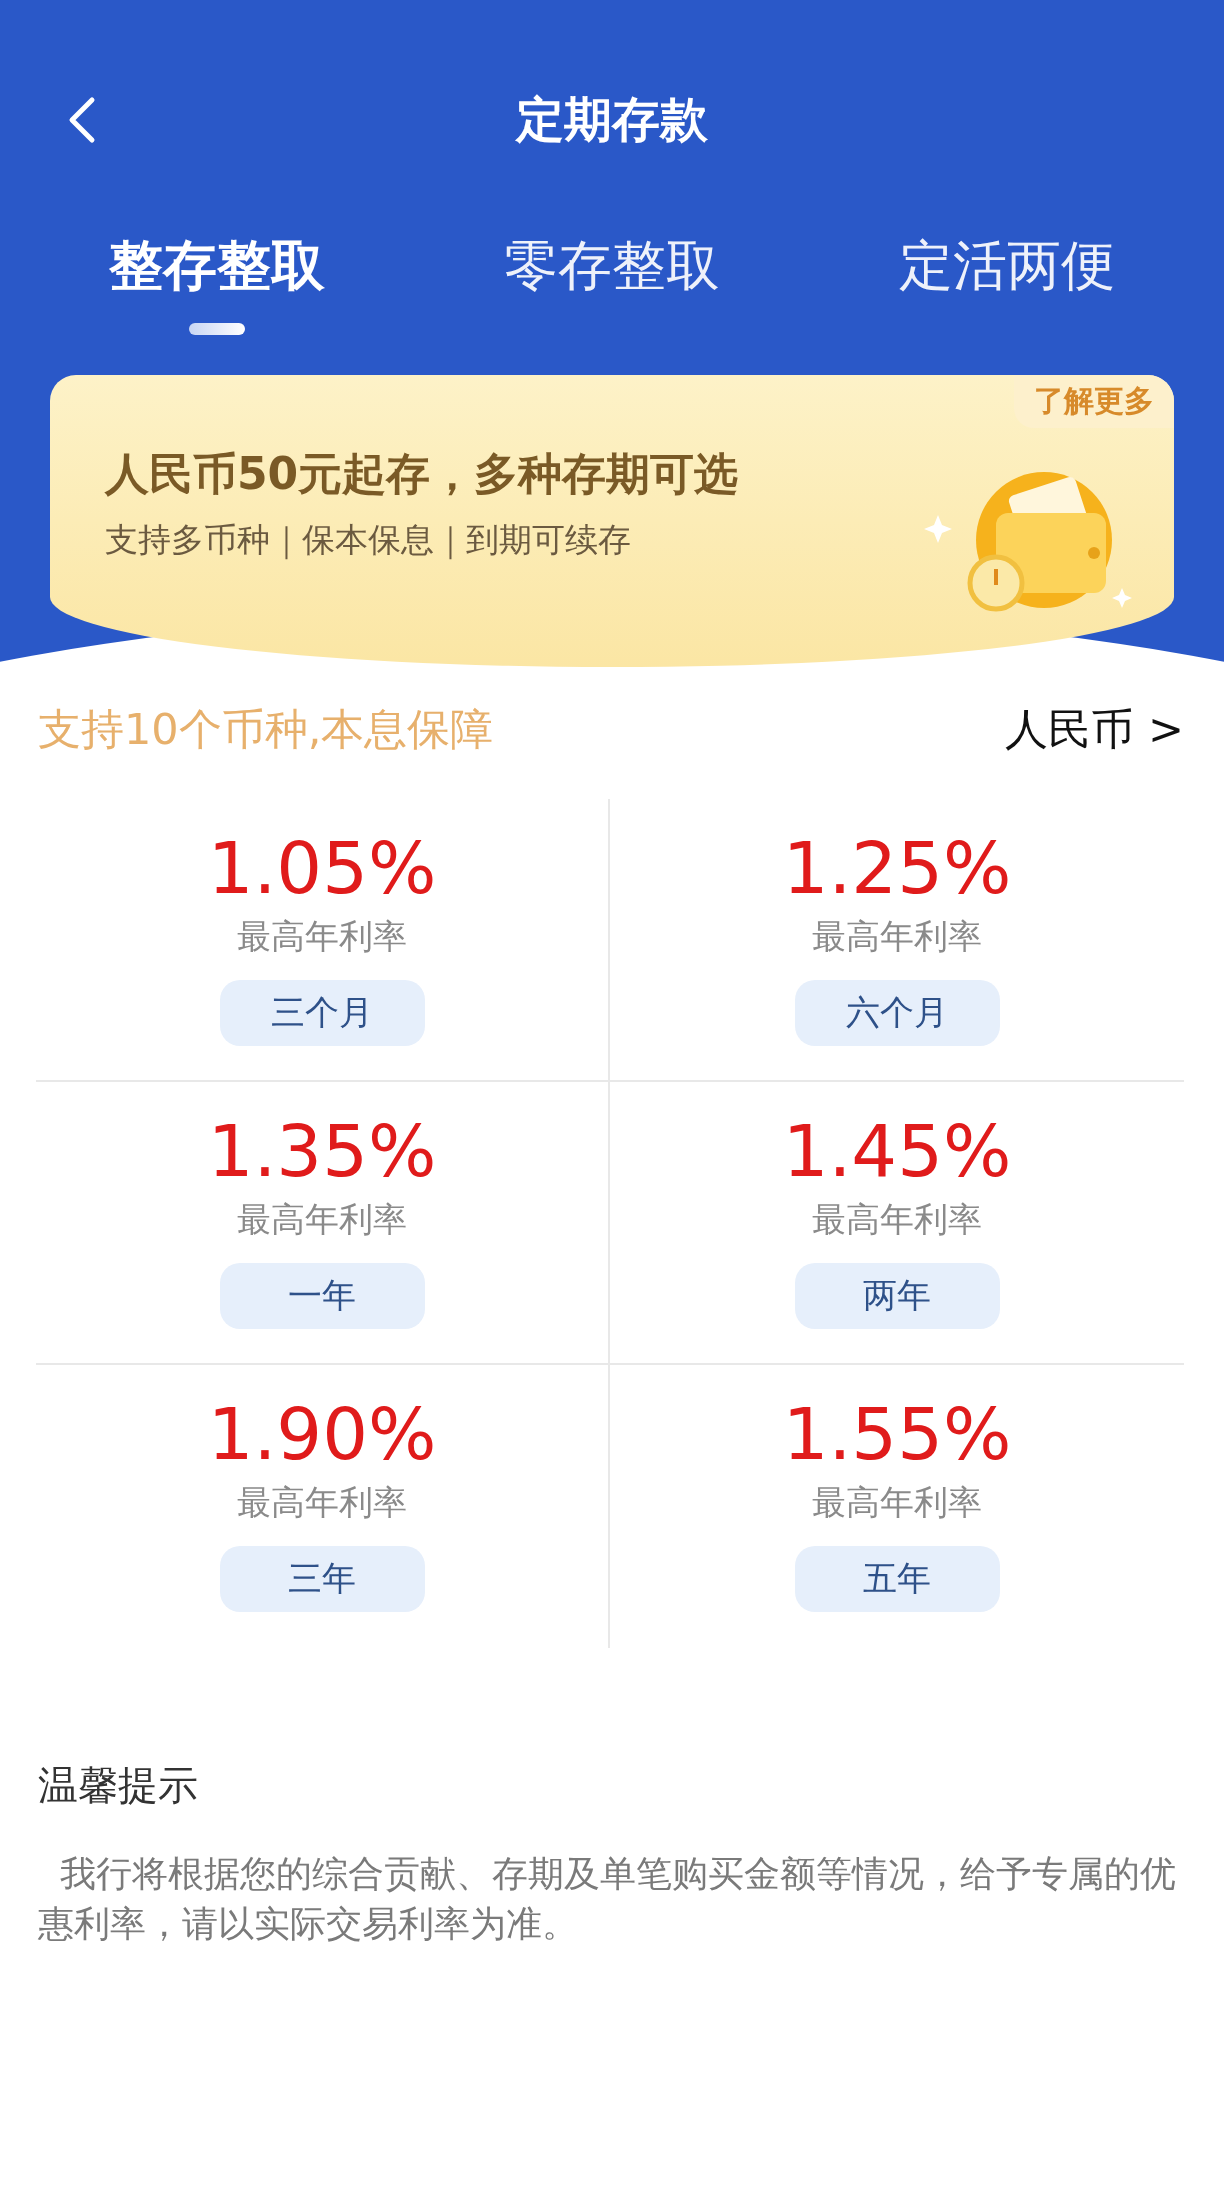 This screenshot has width=1224, height=2200. Describe the element at coordinates (322, 1152) in the screenshot. I see `interest-rate: 1.35%` at that location.